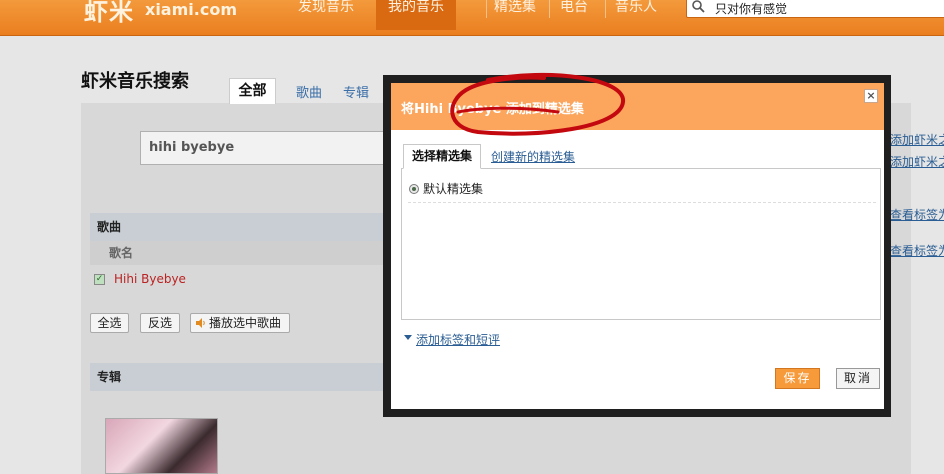  I want to click on search-input: hihi byebye, so click(270, 148).